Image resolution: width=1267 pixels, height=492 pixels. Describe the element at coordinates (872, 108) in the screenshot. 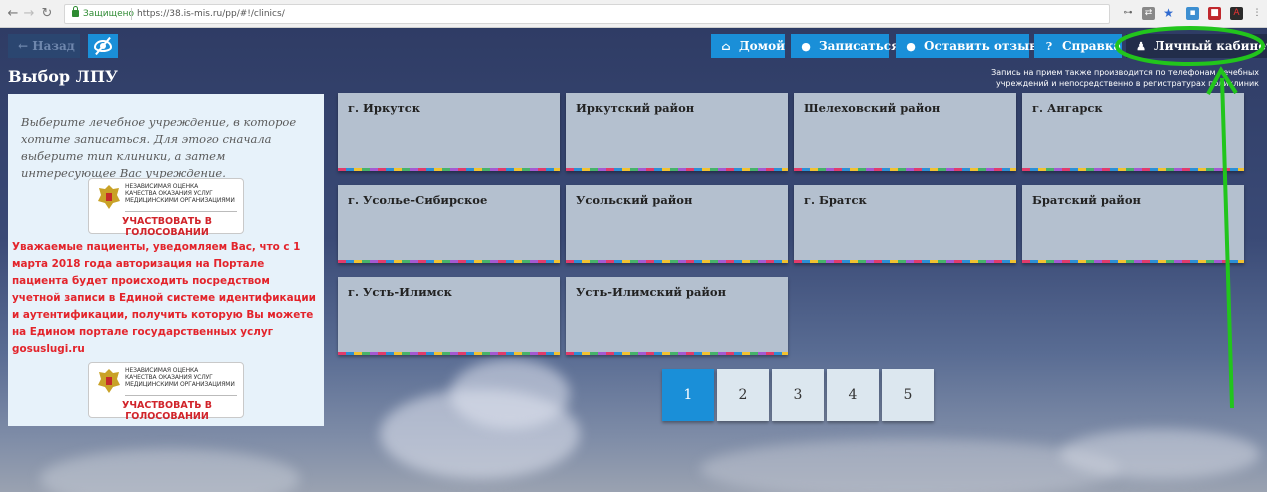

I see `region-tile-label: Шелеховский район` at that location.